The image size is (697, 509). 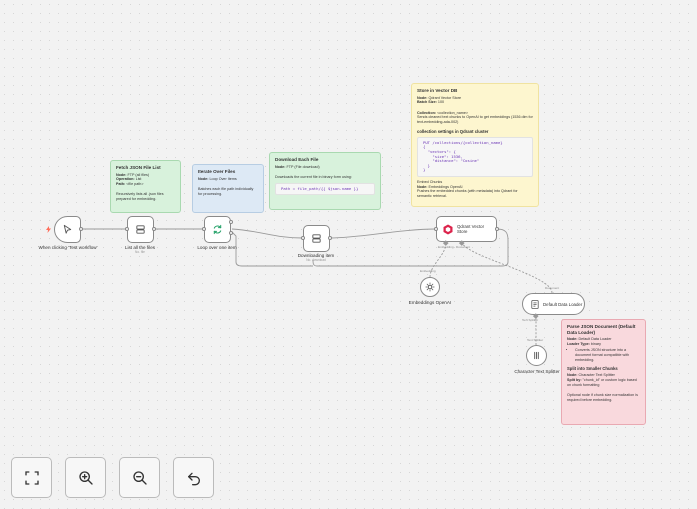 What do you see at coordinates (441, 102) in the screenshot?
I see `note-value: 100` at bounding box center [441, 102].